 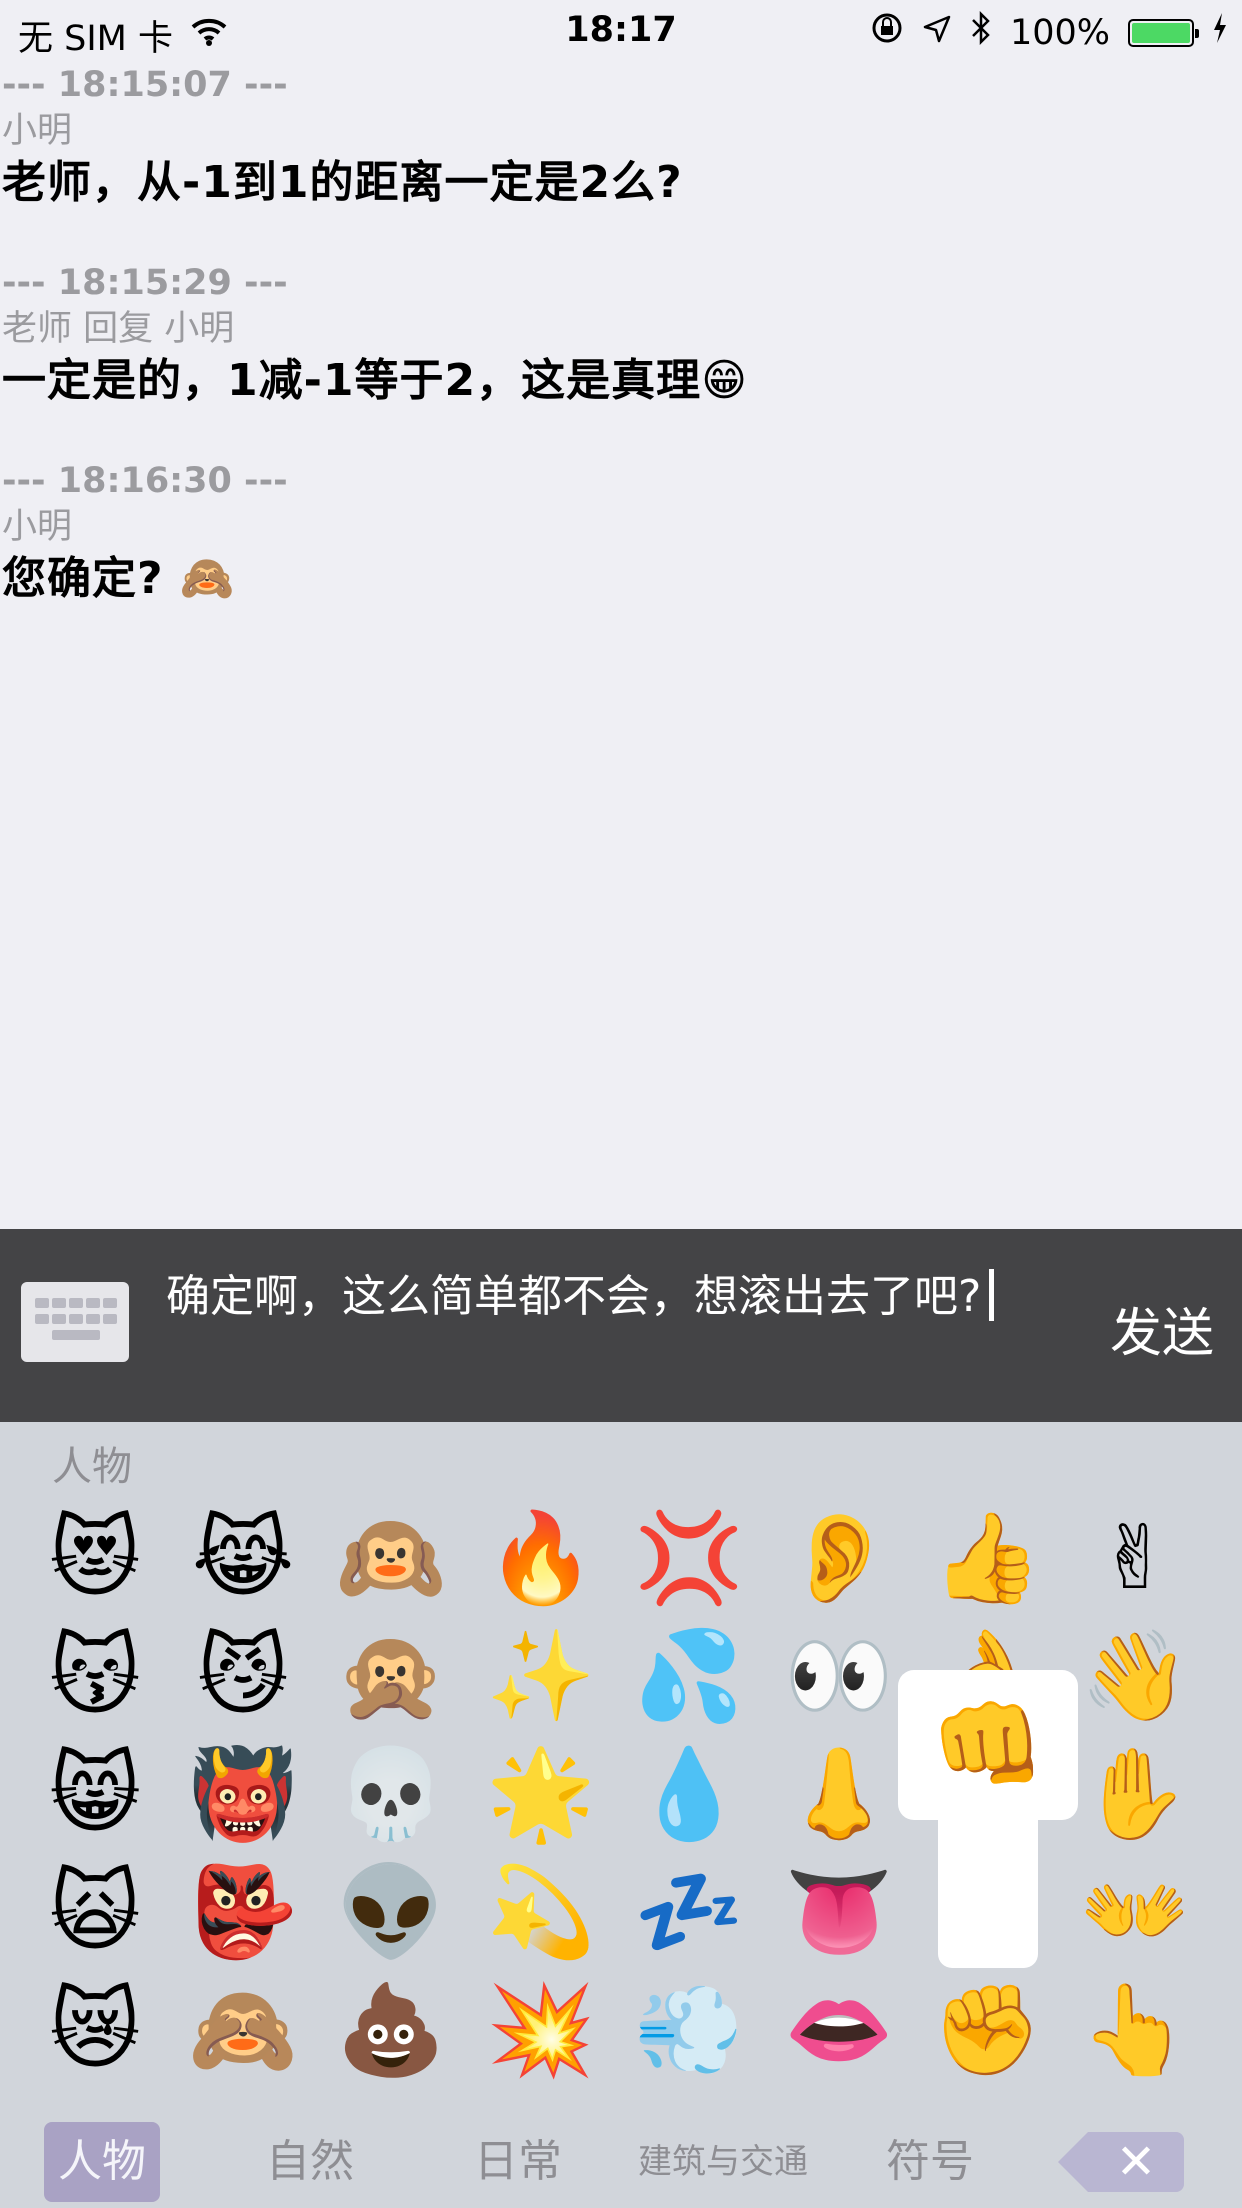 I want to click on tab-people: 人物, so click(x=102, y=2162).